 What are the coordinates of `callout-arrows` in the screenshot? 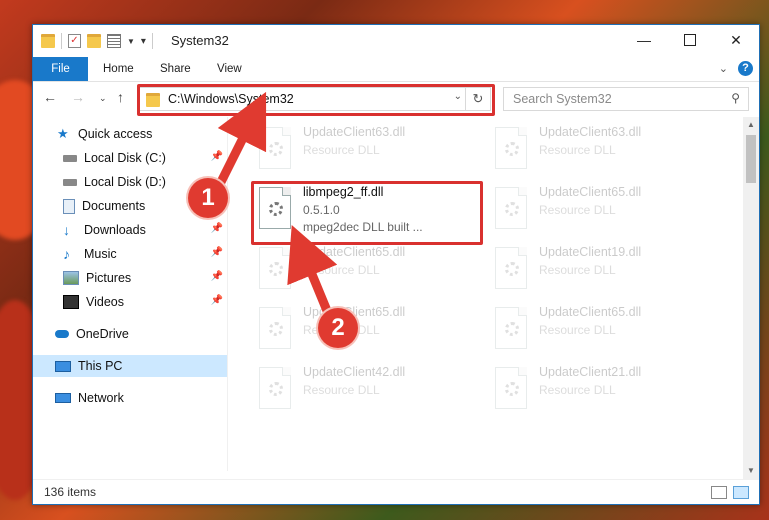 It's located at (275, 207).